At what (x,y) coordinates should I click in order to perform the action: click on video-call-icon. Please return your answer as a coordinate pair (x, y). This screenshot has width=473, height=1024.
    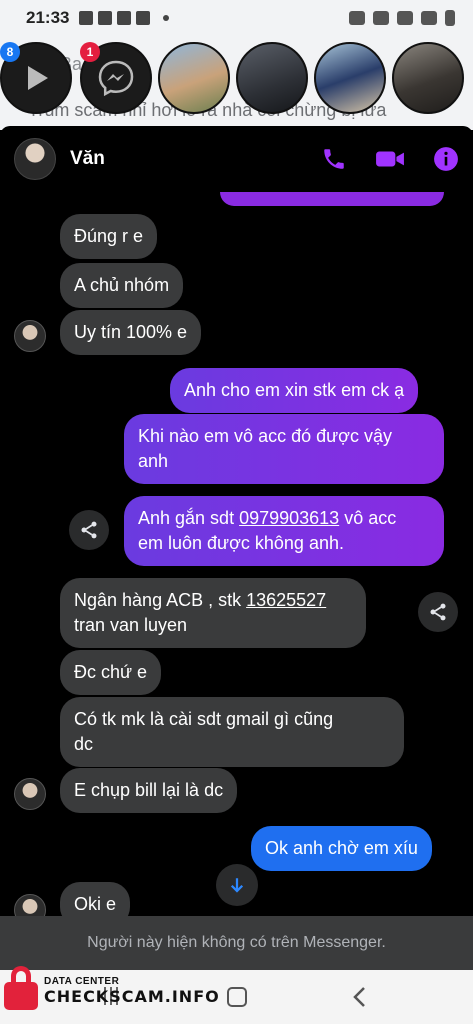
    Looking at the image, I should click on (390, 159).